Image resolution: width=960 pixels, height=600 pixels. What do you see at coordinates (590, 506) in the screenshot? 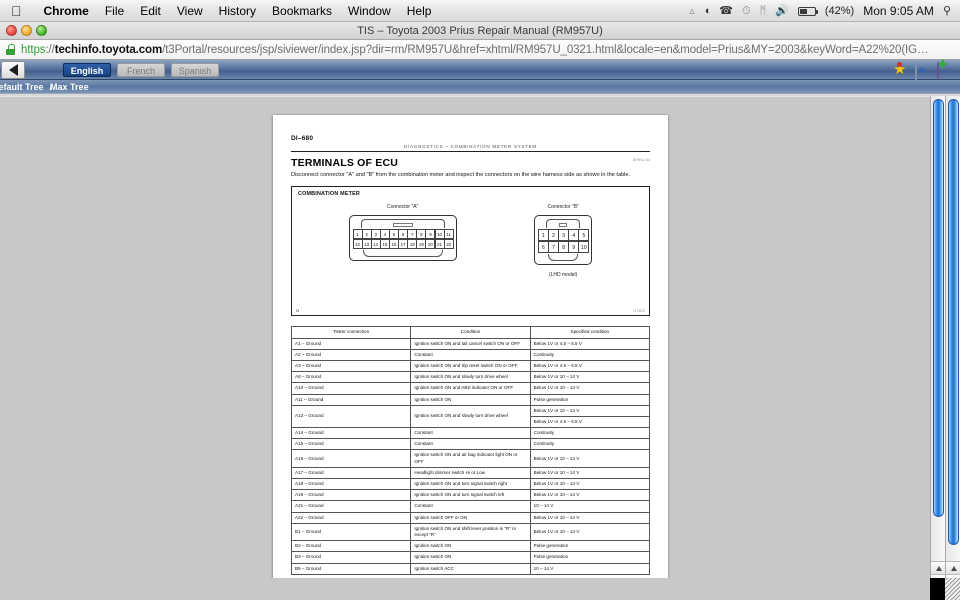
I see `cell-spec: 10 – 14 V` at bounding box center [590, 506].